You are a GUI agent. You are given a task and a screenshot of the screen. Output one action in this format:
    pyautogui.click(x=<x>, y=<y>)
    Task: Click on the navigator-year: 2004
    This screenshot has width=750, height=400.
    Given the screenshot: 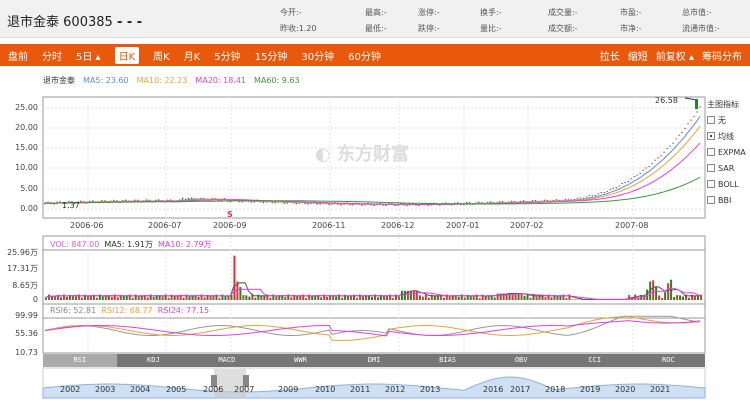 What is the action you would take?
    pyautogui.click(x=140, y=389)
    